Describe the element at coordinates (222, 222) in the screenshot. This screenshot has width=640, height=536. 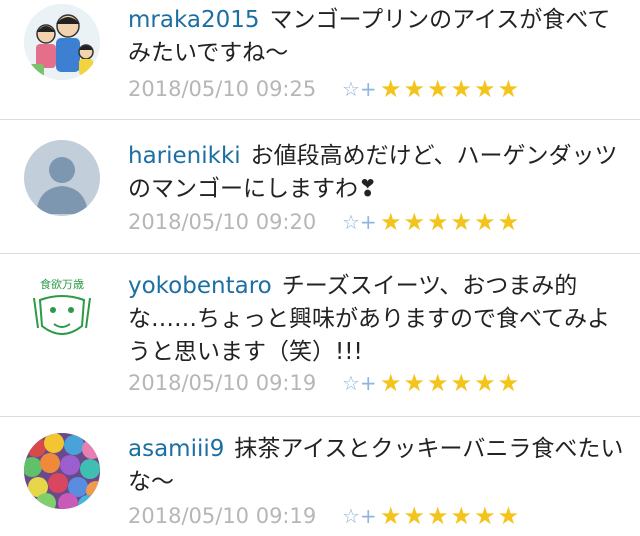
I see `timestamp: 2018/05/10 09:20` at that location.